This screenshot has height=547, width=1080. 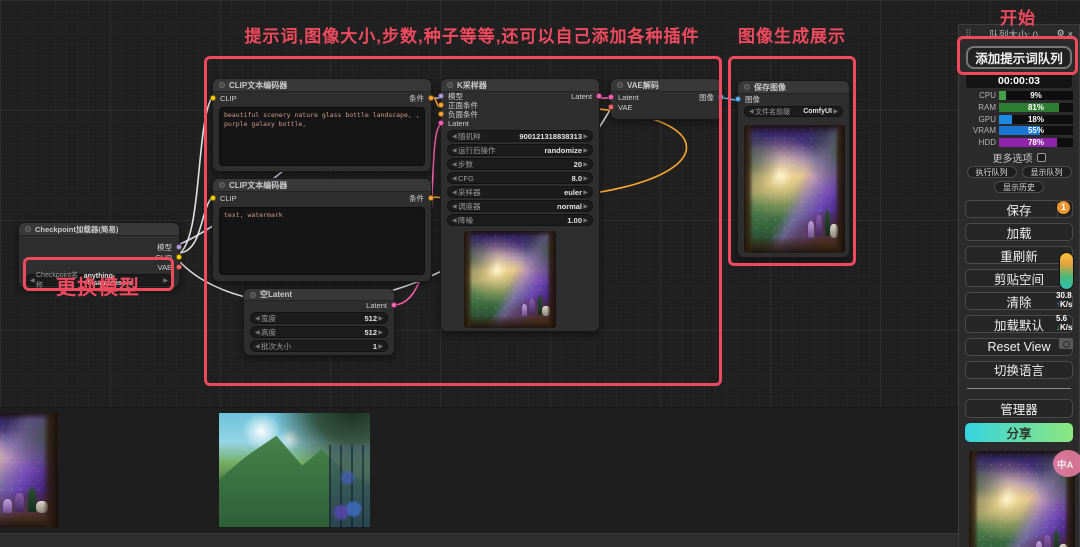 What do you see at coordinates (99, 229) in the screenshot?
I see `node-title-bar: Checkpoint加载器(简易)` at bounding box center [99, 229].